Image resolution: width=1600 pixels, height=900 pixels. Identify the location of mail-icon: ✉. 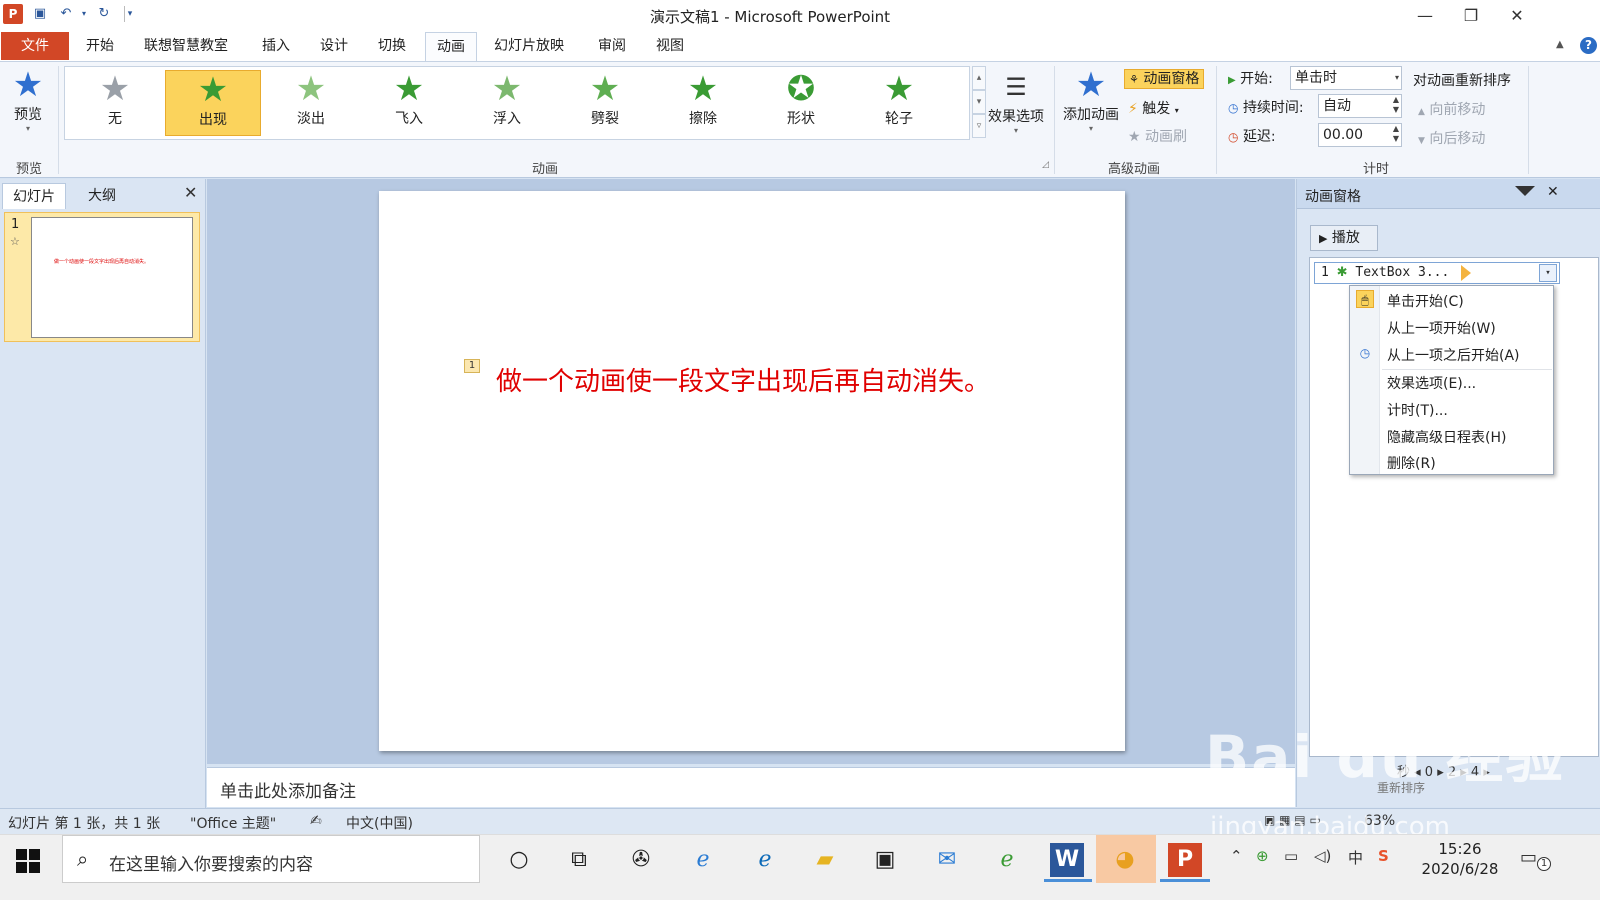
(947, 860).